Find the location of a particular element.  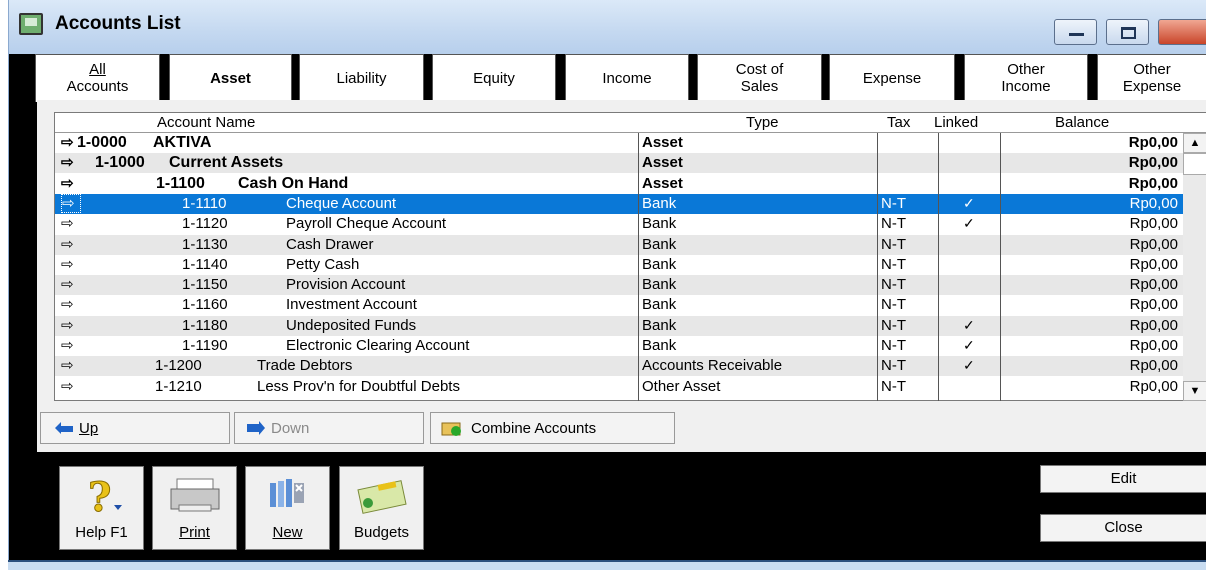

account-number: 1-1120 is located at coordinates (205, 224).